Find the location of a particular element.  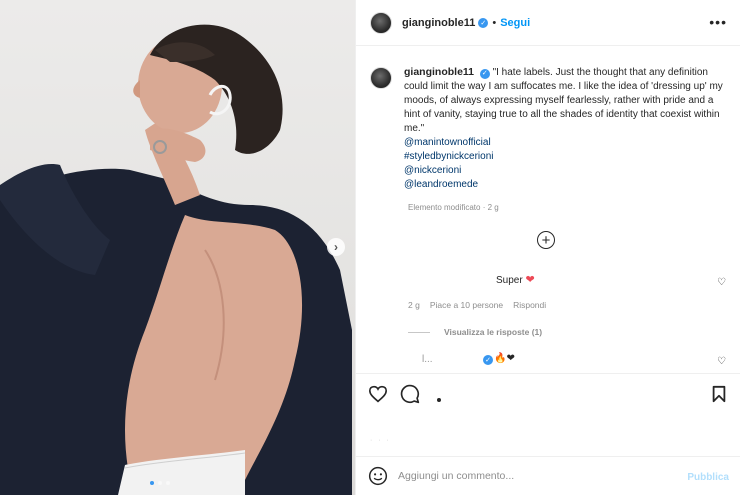

comment-likes: Piace a 10 persone is located at coordinates (466, 305).